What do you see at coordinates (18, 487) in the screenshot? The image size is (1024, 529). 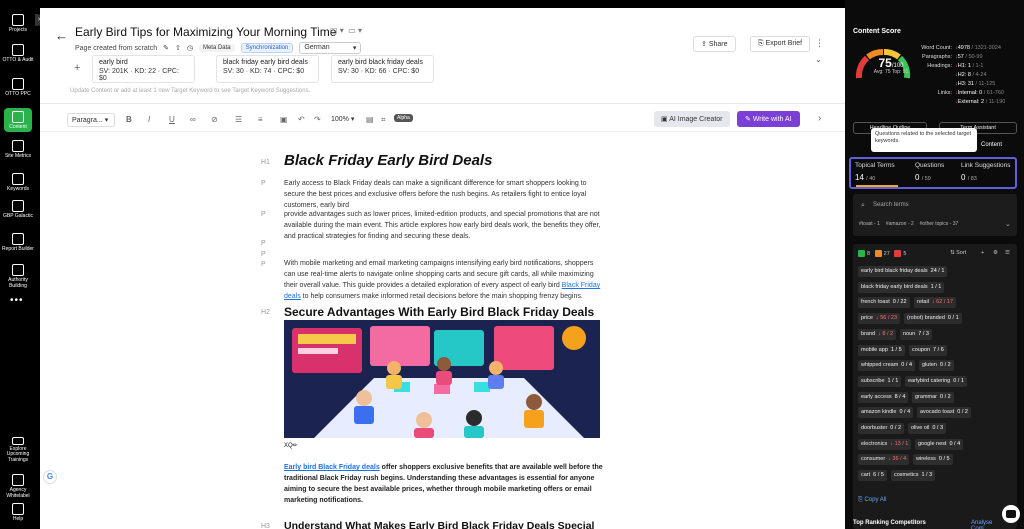 I see `nav-agency-whitelabel: Agency Whitelabel` at bounding box center [18, 487].